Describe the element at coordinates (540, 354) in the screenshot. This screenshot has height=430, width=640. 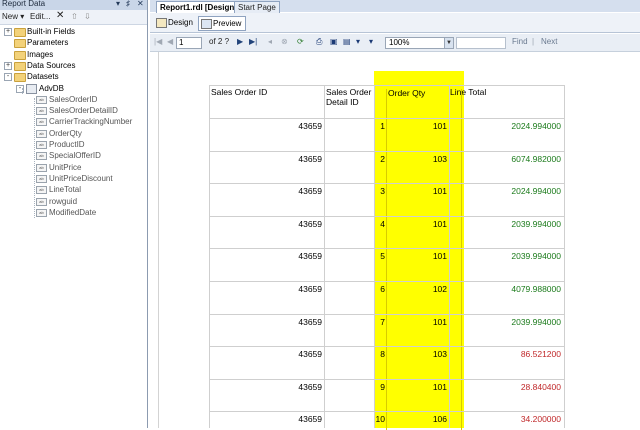
I see `cell-line-total: 86.521200` at that location.